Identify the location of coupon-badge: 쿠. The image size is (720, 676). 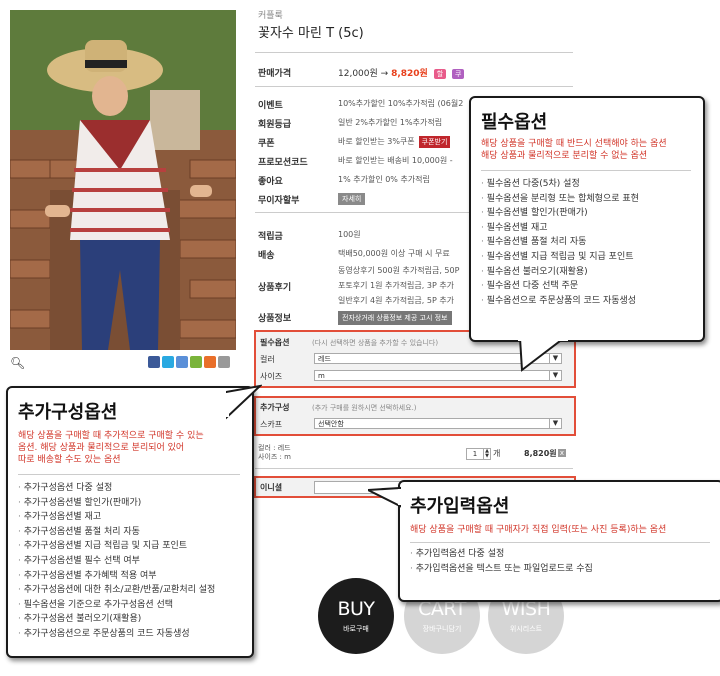
(458, 74).